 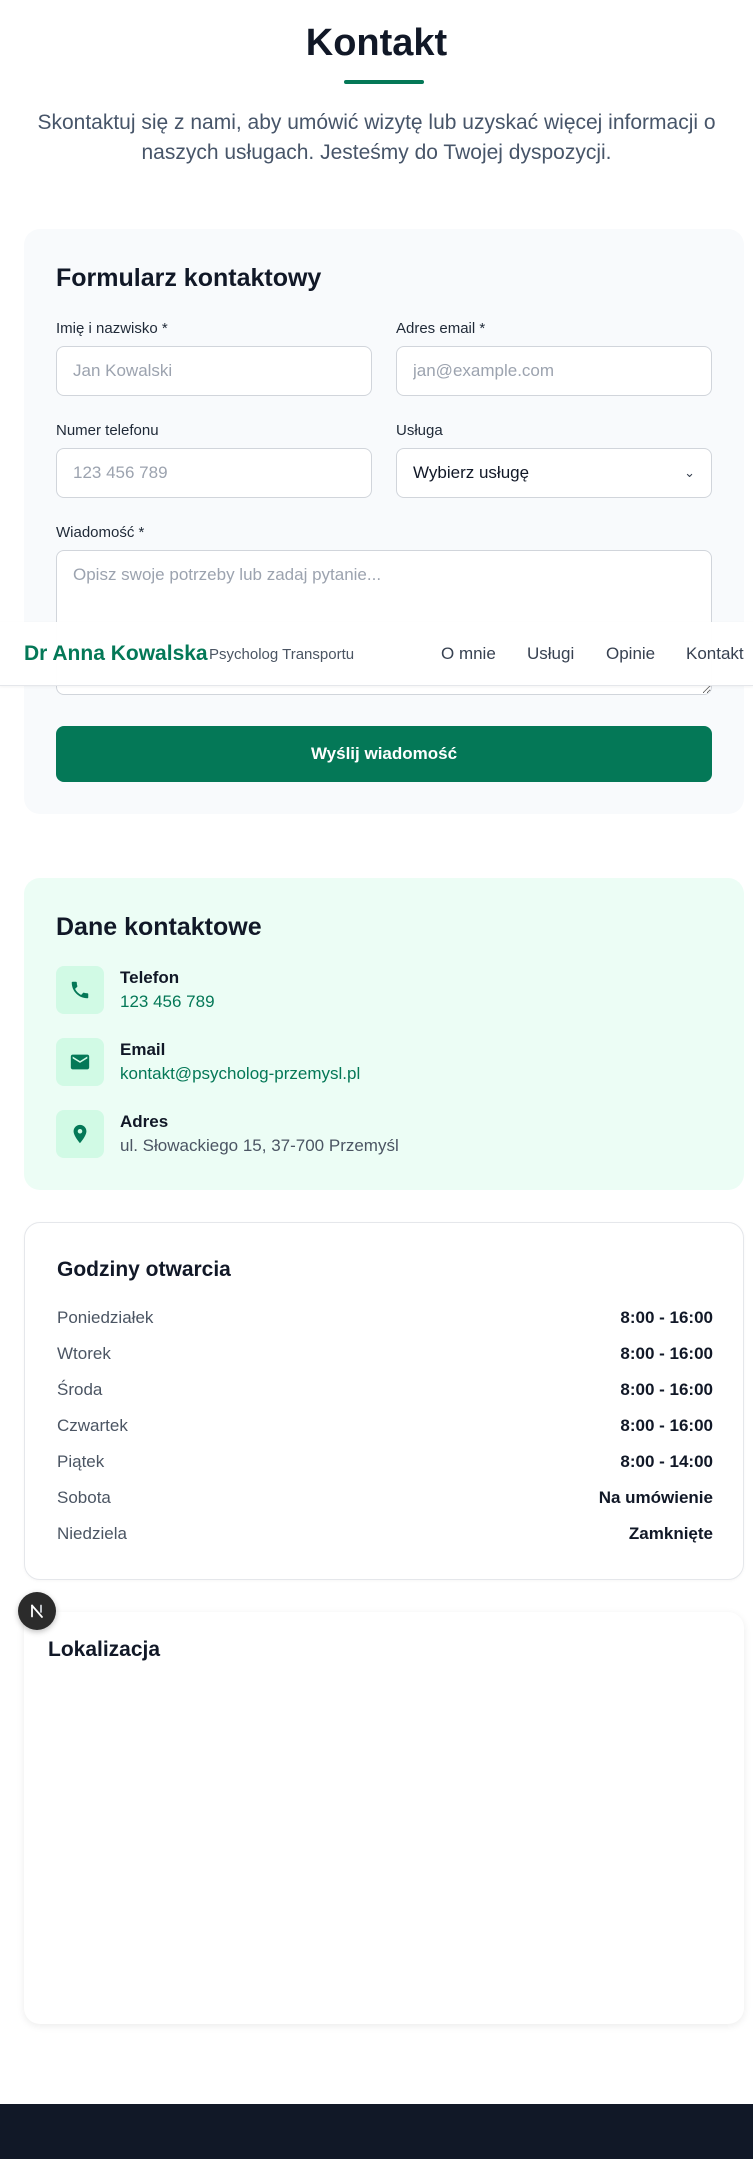 What do you see at coordinates (670, 1533) in the screenshot?
I see `hours-time: Zamknięte` at bounding box center [670, 1533].